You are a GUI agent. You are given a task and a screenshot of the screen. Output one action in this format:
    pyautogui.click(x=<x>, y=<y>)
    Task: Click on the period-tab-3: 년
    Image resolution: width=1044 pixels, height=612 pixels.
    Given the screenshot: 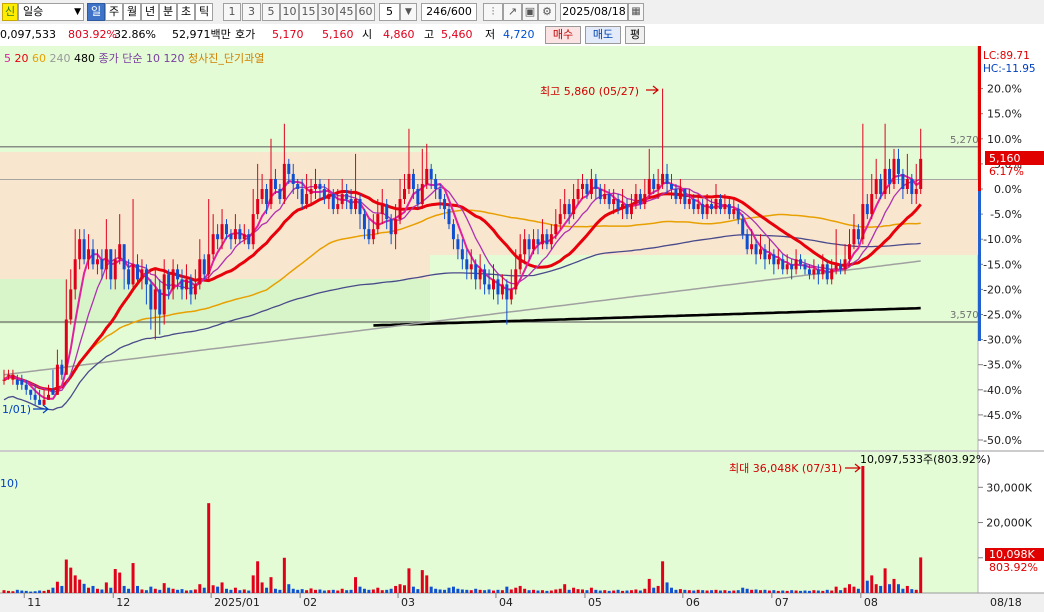 What is the action you would take?
    pyautogui.click(x=150, y=12)
    